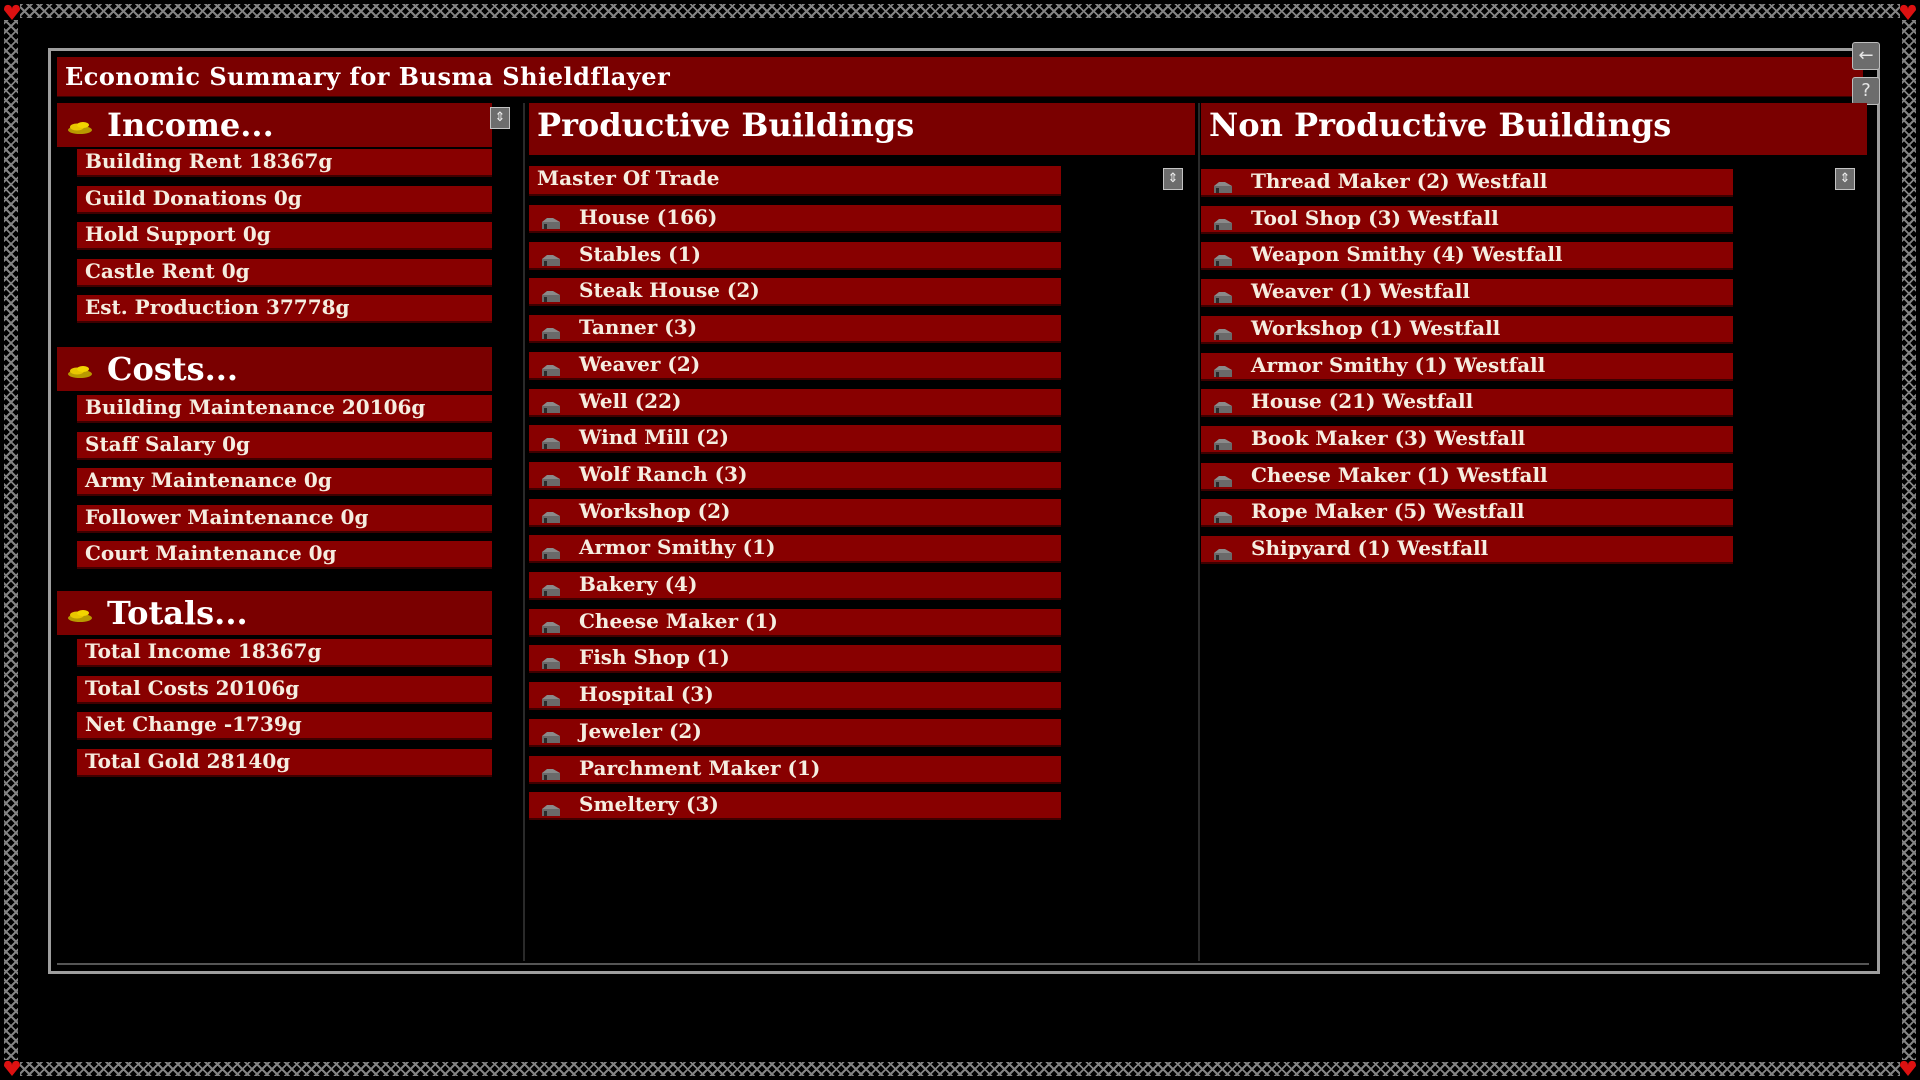  Describe the element at coordinates (654, 437) in the screenshot. I see `productive-building-label: Wind Mill (2)` at that location.